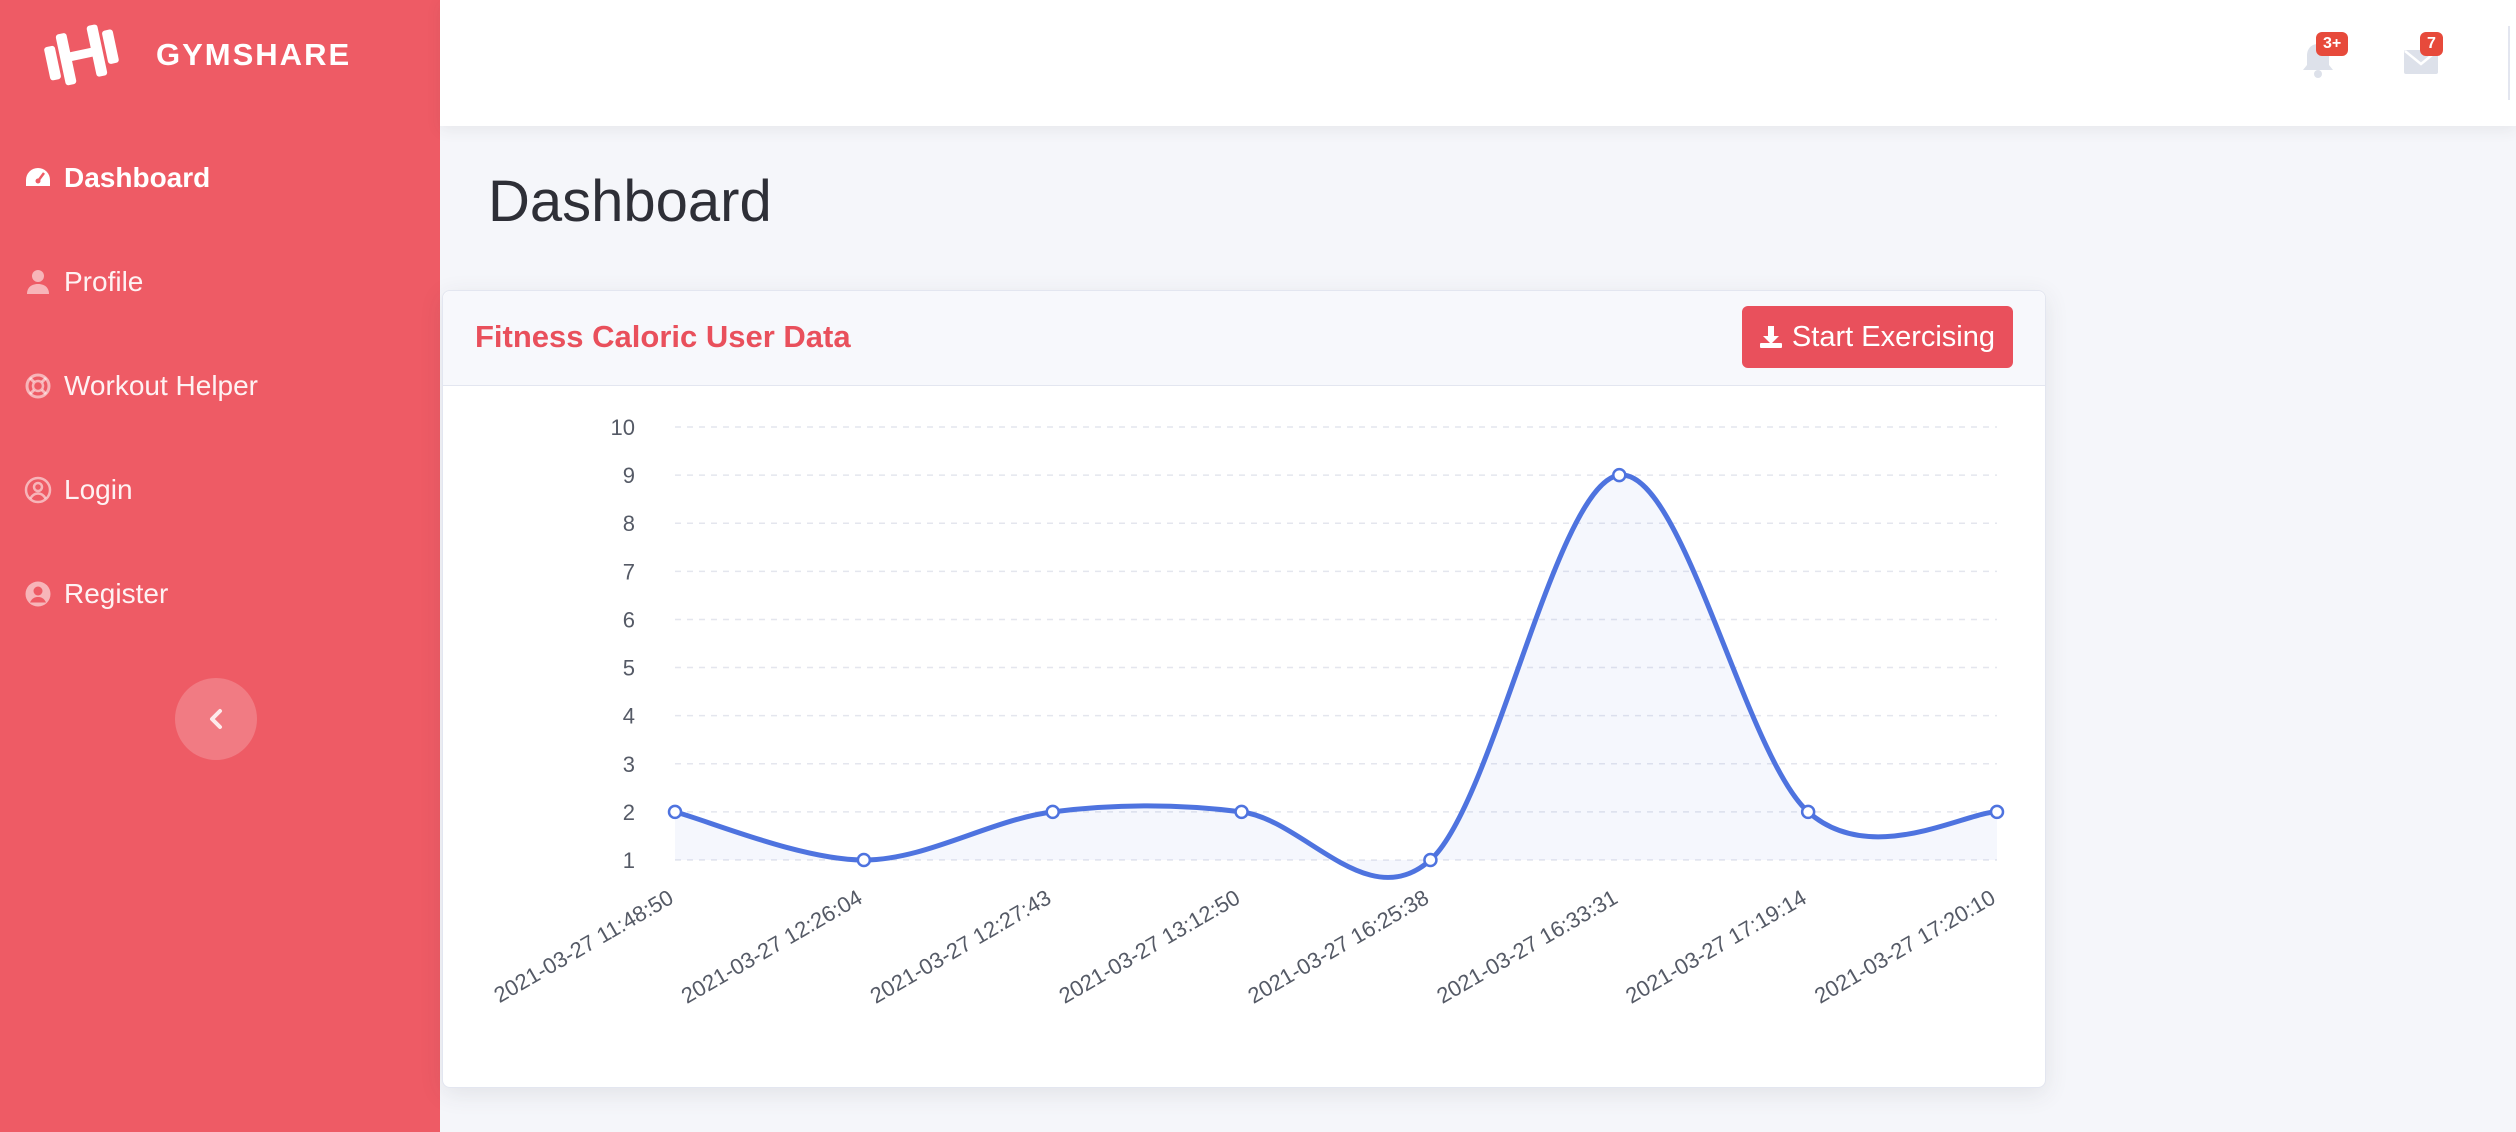 Image resolution: width=2516 pixels, height=1132 pixels. Describe the element at coordinates (2431, 44) in the screenshot. I see `messages-badge: 7` at that location.